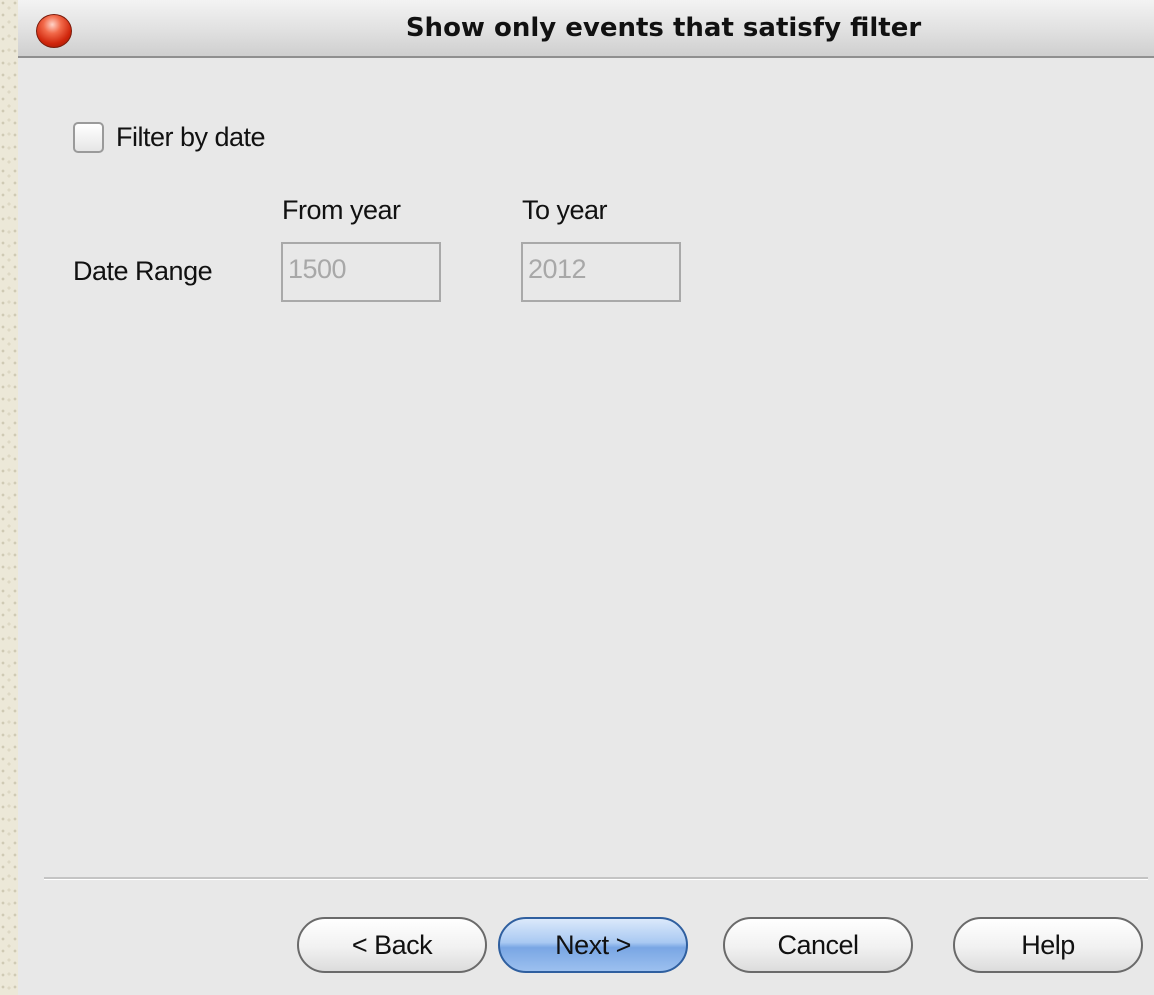  What do you see at coordinates (1048, 945) in the screenshot?
I see `help-button: Help` at bounding box center [1048, 945].